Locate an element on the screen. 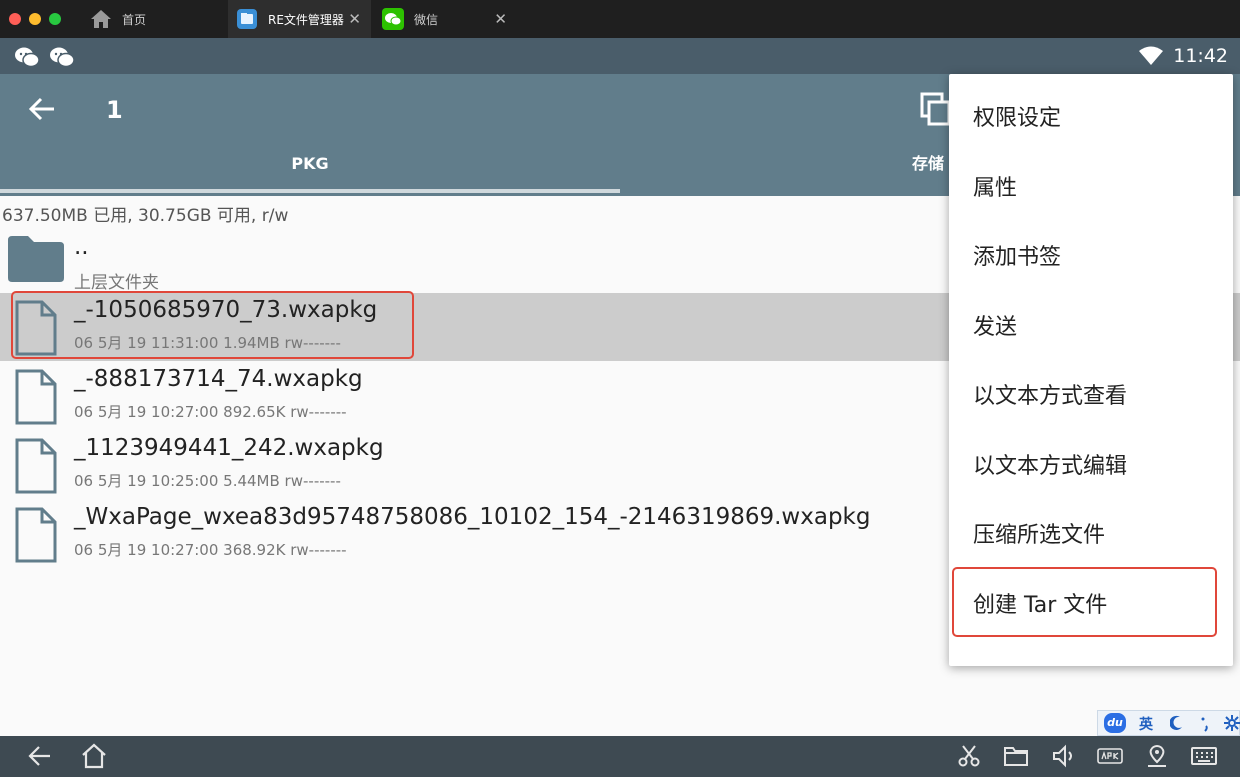 This screenshot has width=1240, height=777. page-title: 1 is located at coordinates (114, 110).